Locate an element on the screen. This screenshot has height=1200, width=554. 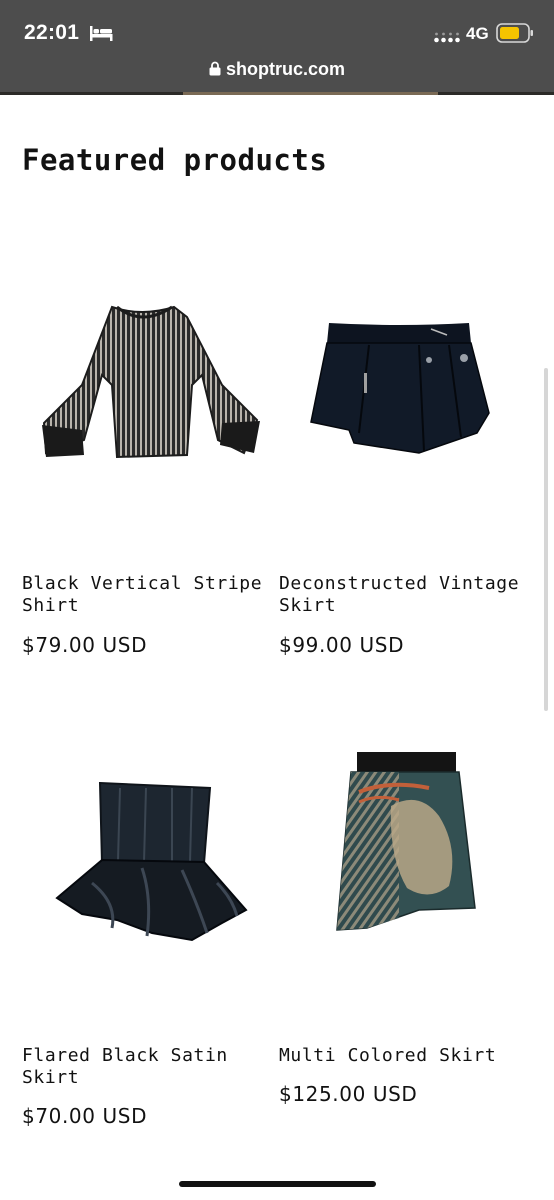
banner-edge is located at coordinates (310, 93).